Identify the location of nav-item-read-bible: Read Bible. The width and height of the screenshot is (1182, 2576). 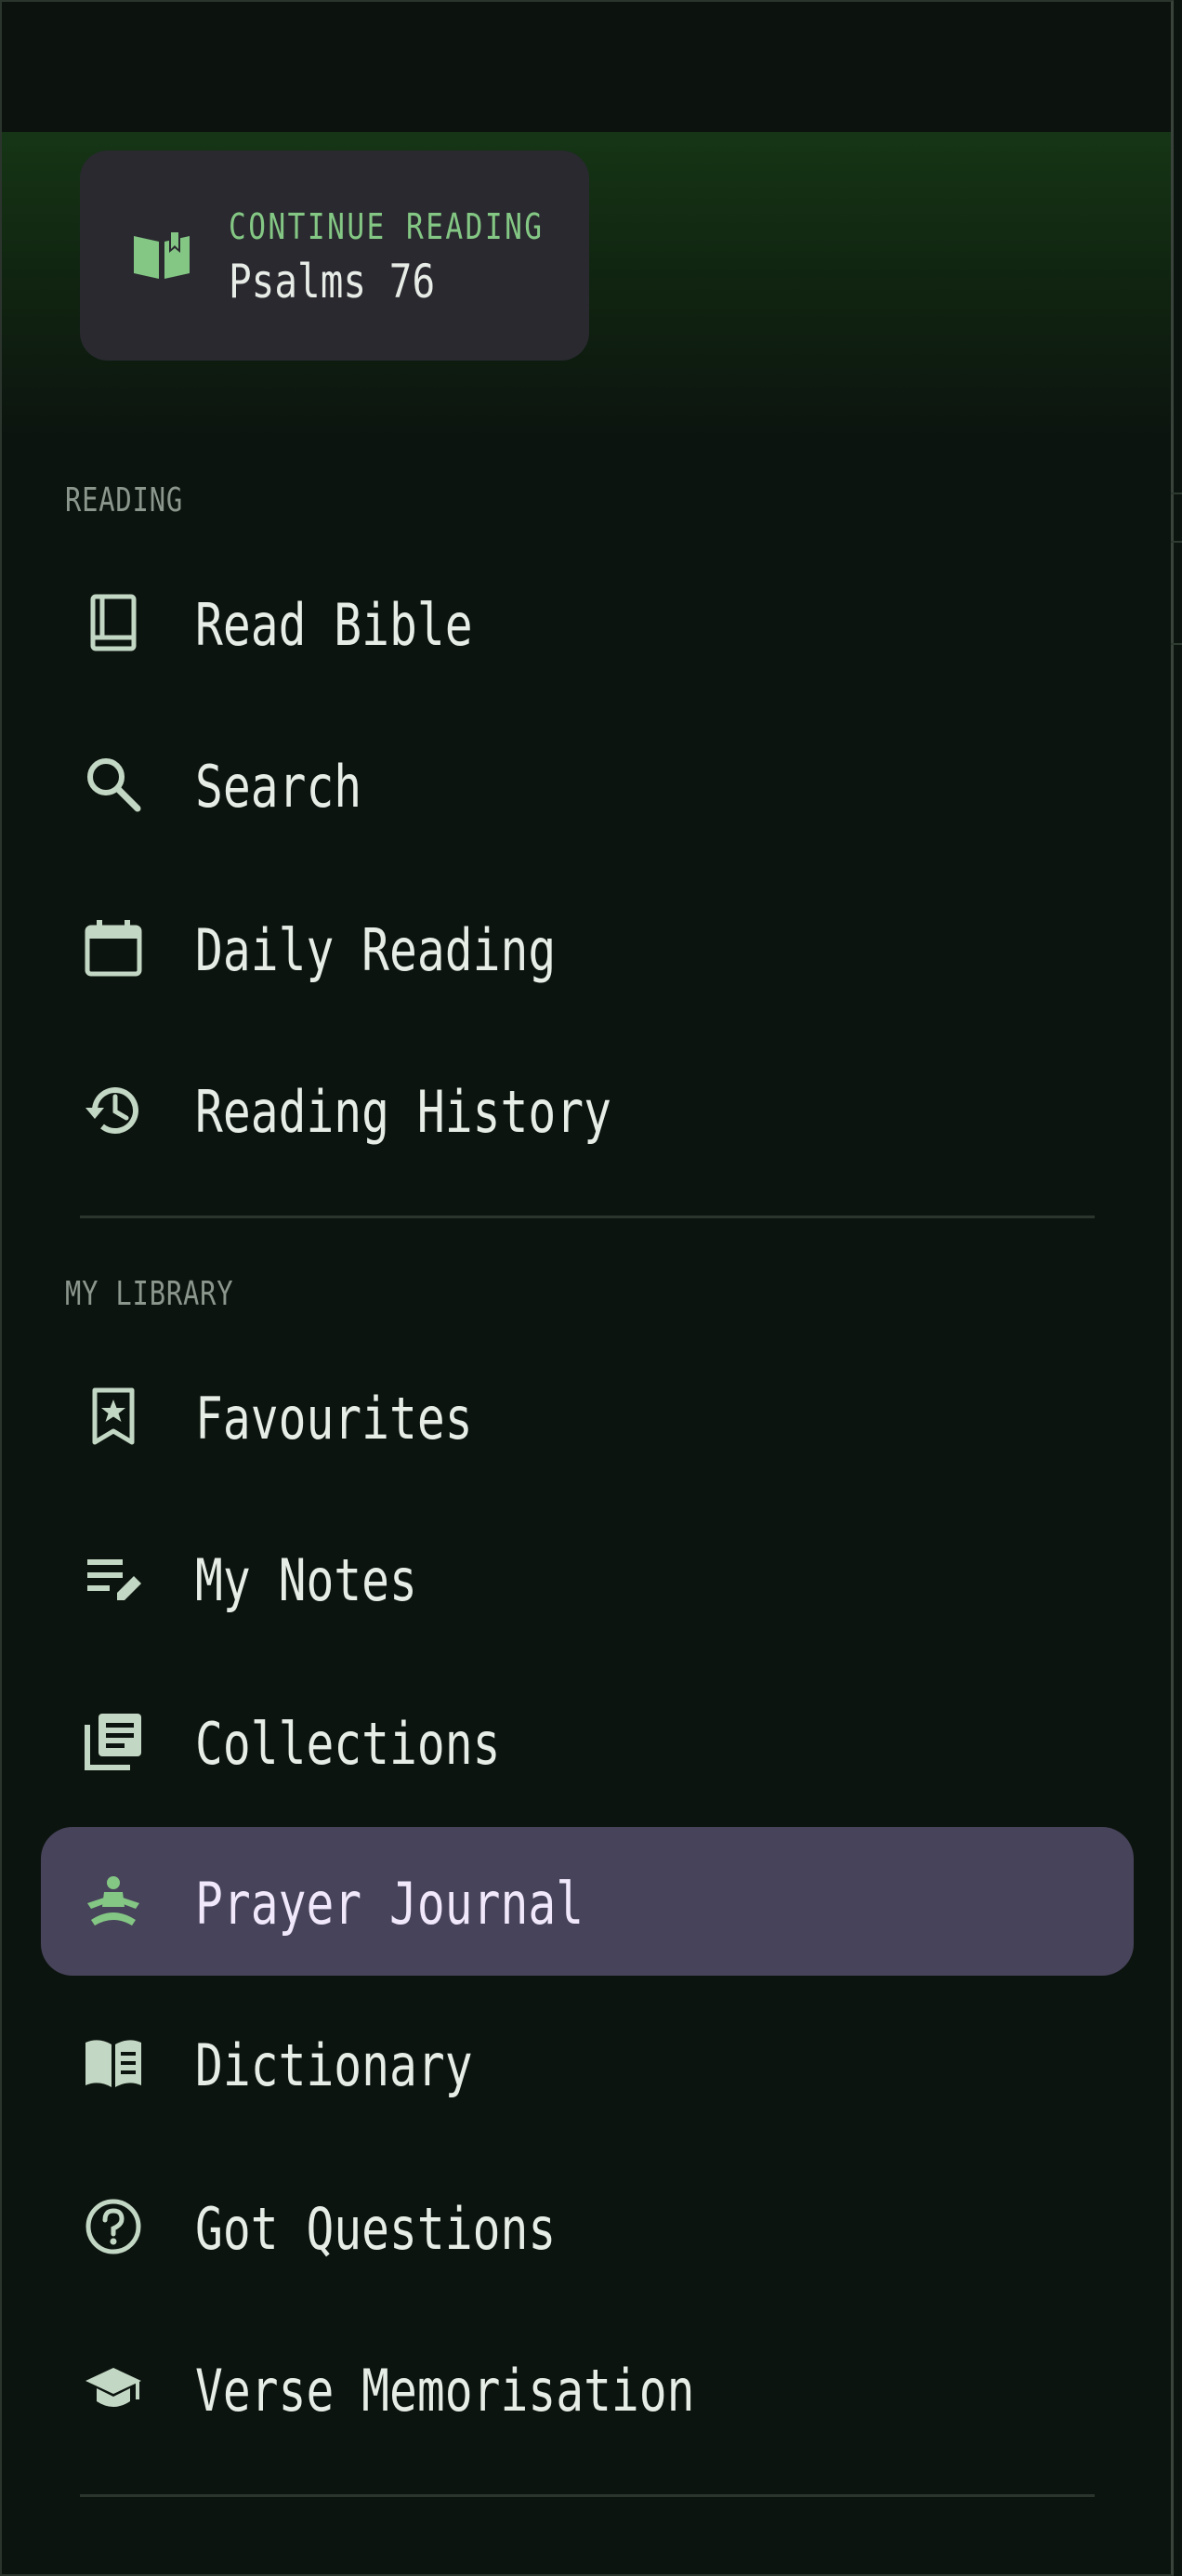
(587, 622).